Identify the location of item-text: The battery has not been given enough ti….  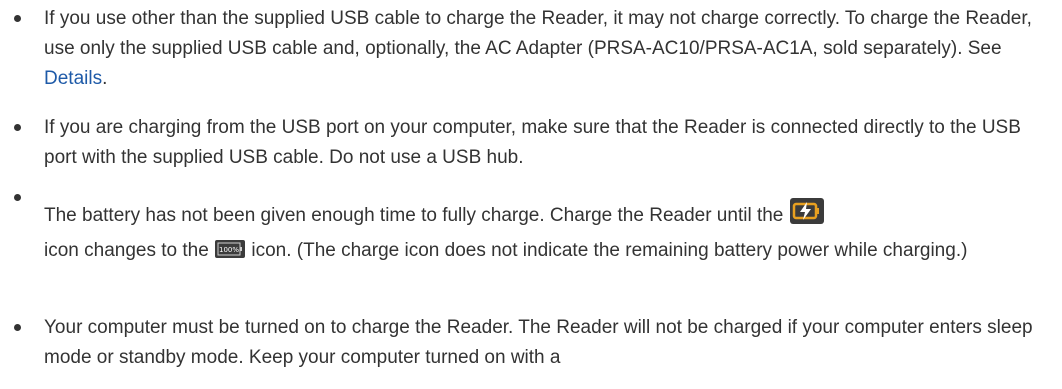
(416, 215).